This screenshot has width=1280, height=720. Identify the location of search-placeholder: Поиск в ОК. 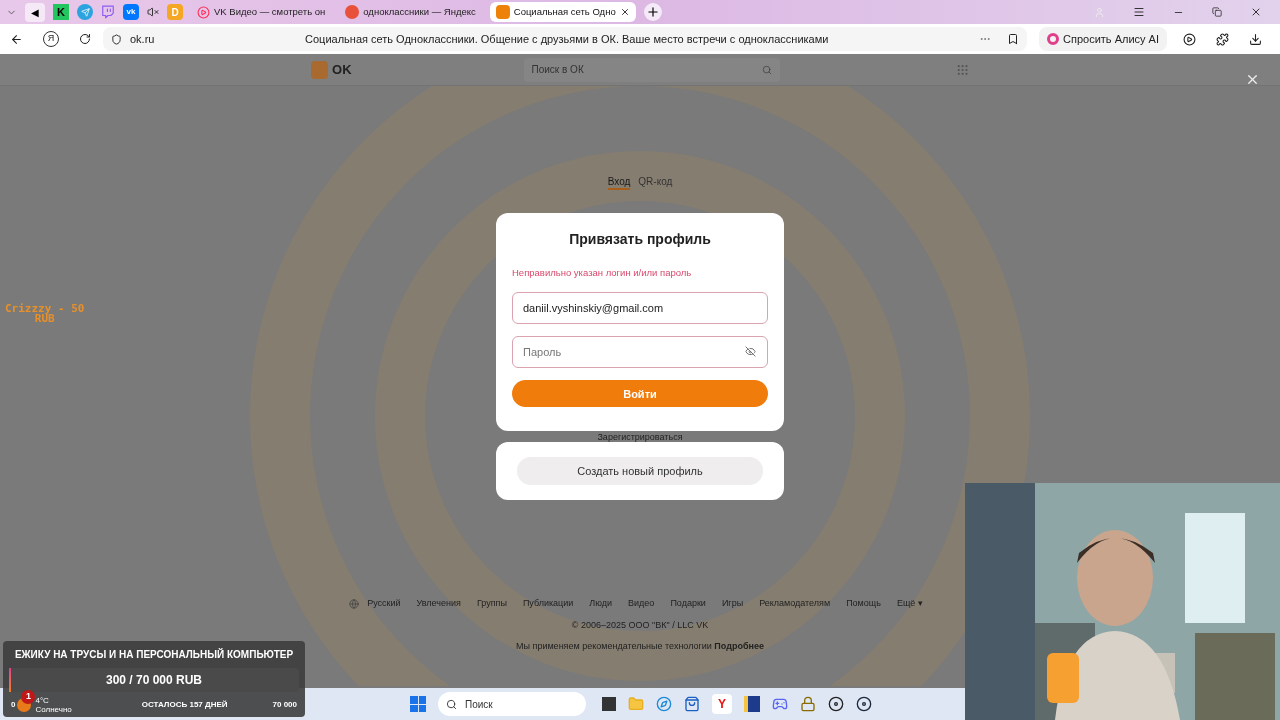
(558, 70).